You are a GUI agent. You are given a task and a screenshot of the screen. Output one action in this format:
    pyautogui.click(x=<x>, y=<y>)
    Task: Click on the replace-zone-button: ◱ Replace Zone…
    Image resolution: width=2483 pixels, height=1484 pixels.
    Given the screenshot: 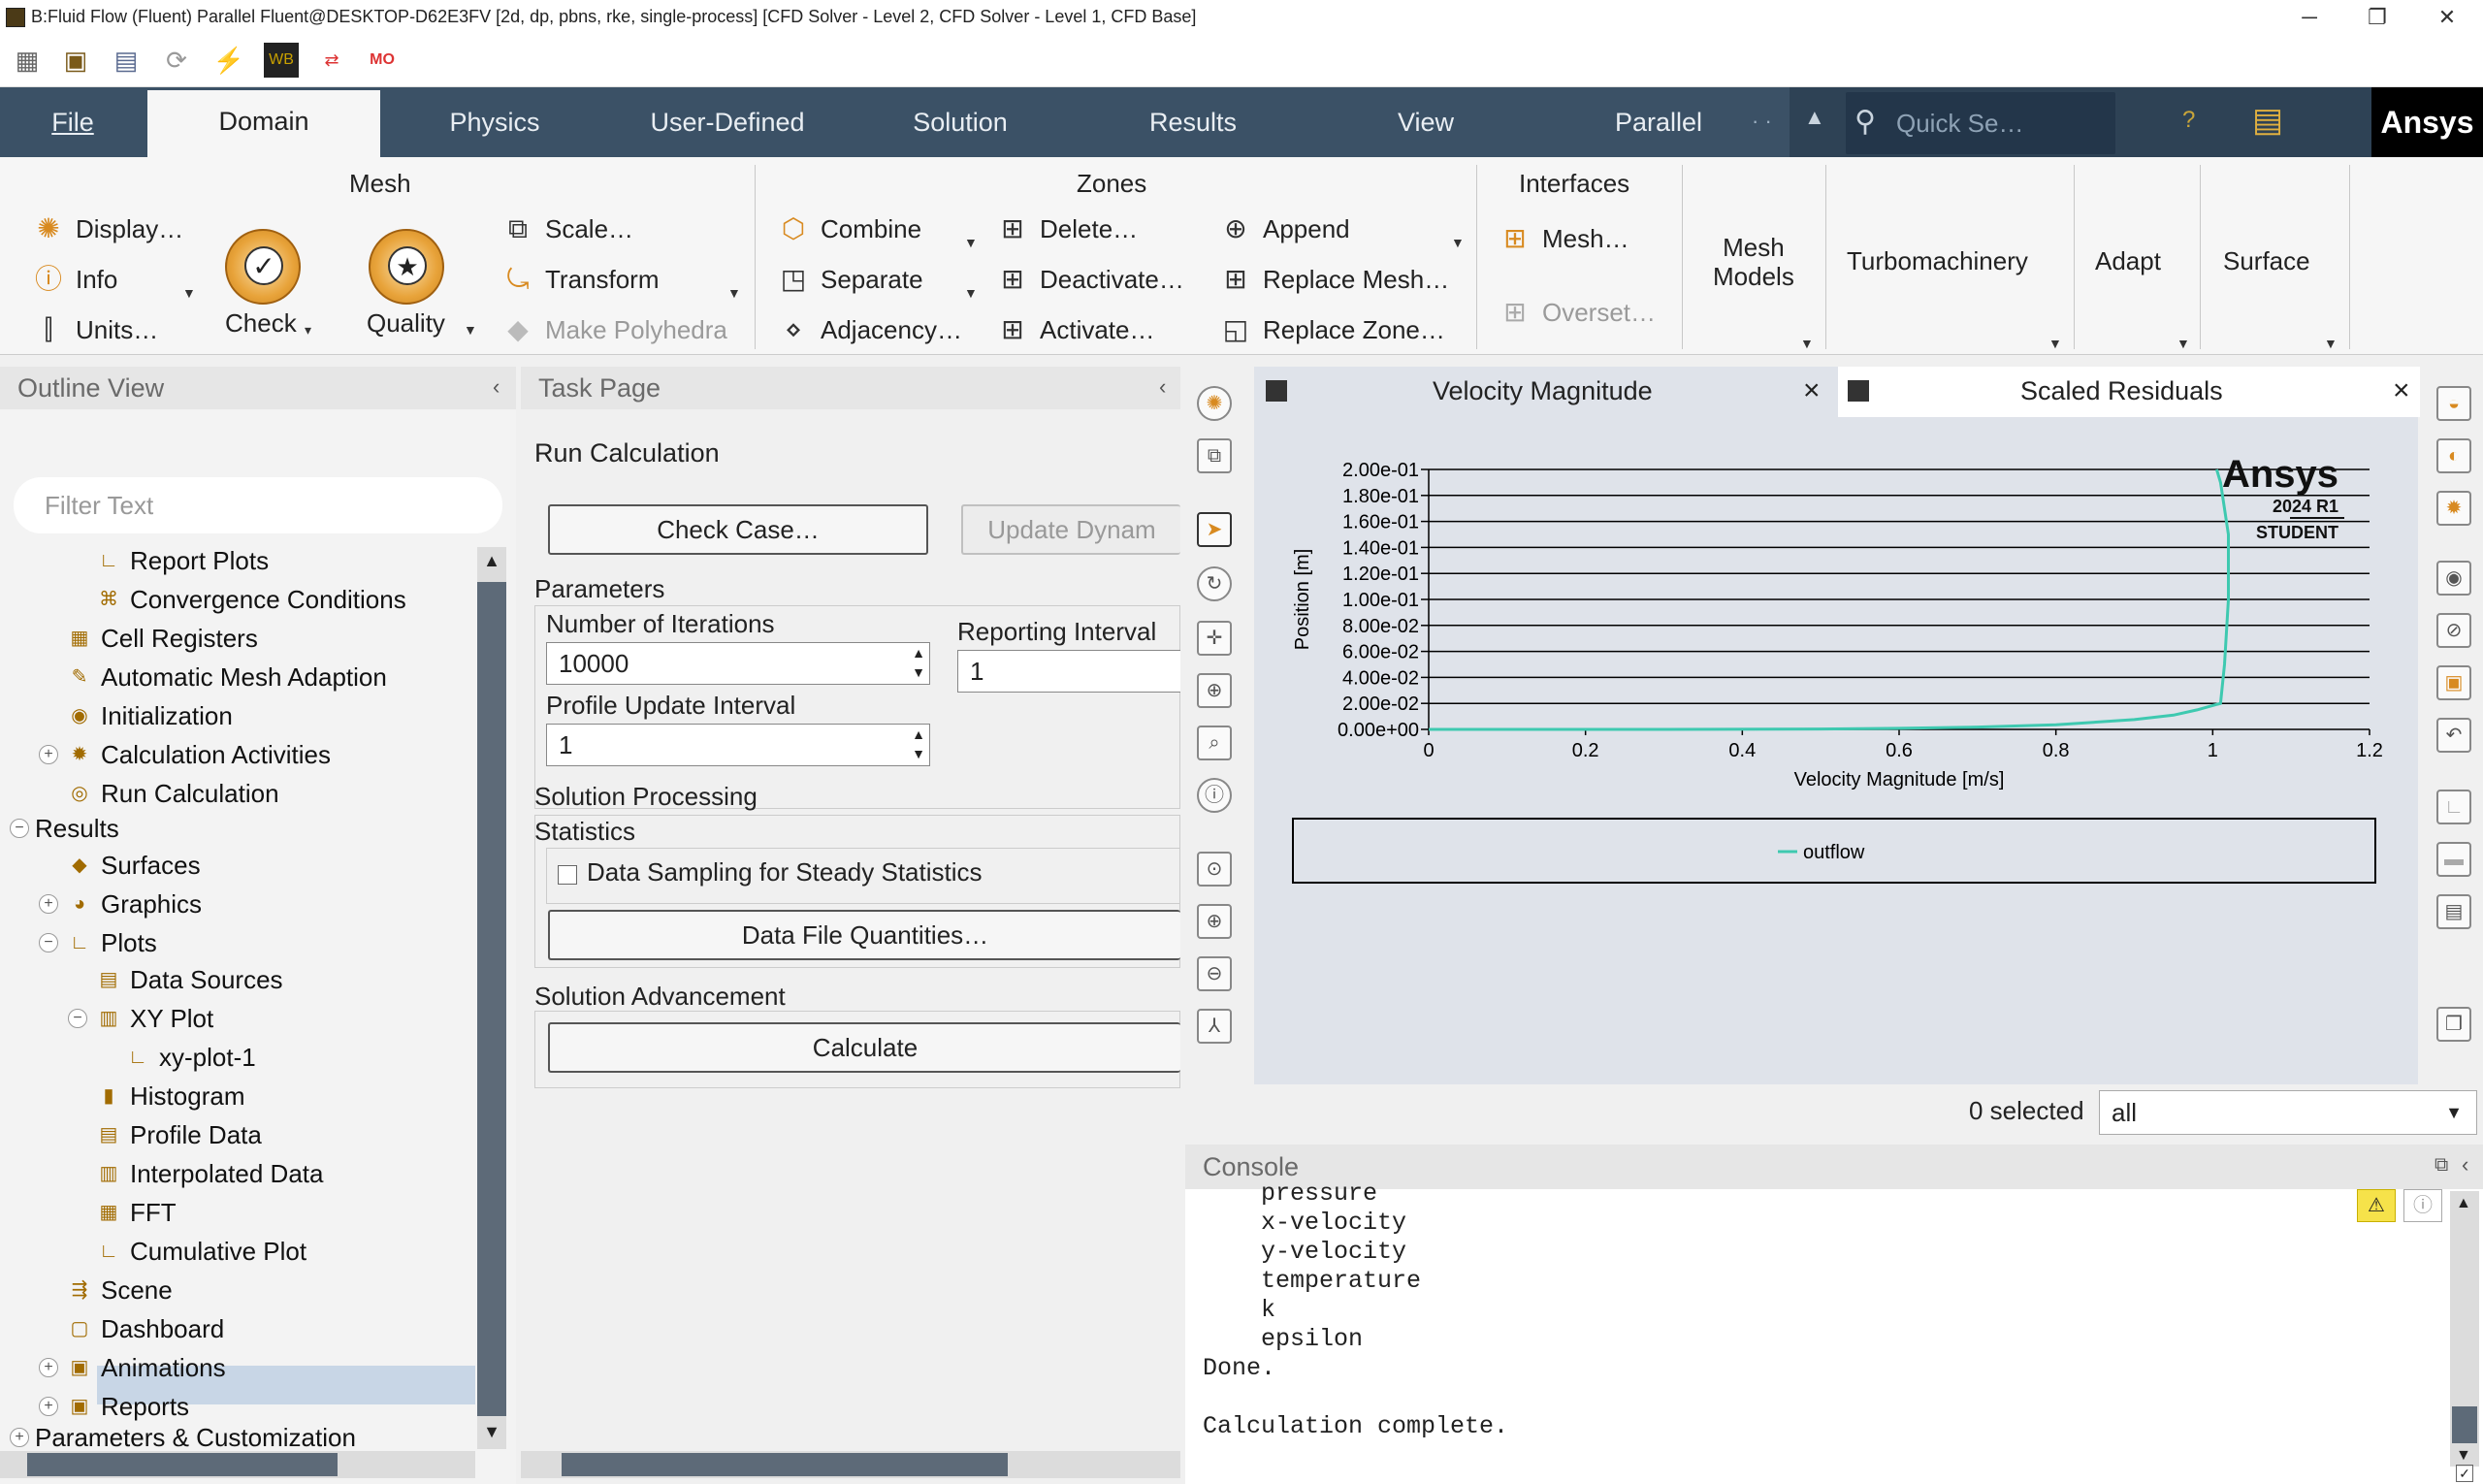 What is the action you would take?
    pyautogui.click(x=1332, y=329)
    